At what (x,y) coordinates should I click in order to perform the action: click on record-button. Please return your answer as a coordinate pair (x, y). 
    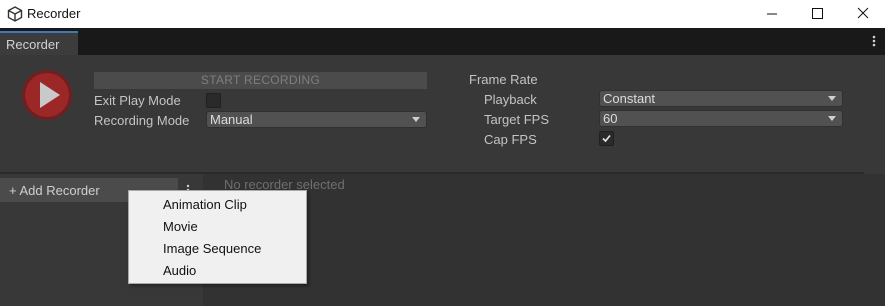
    Looking at the image, I should click on (47, 95).